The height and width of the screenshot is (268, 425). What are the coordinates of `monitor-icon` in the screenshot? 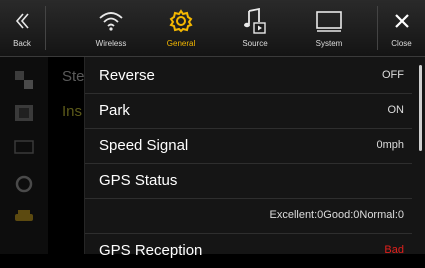 It's located at (329, 21).